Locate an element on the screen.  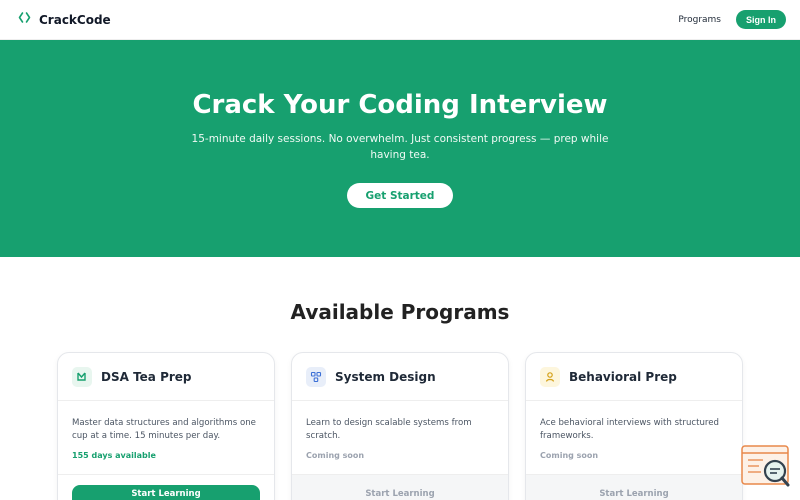
hero-title: Crack Your Coding Interview is located at coordinates (400, 105).